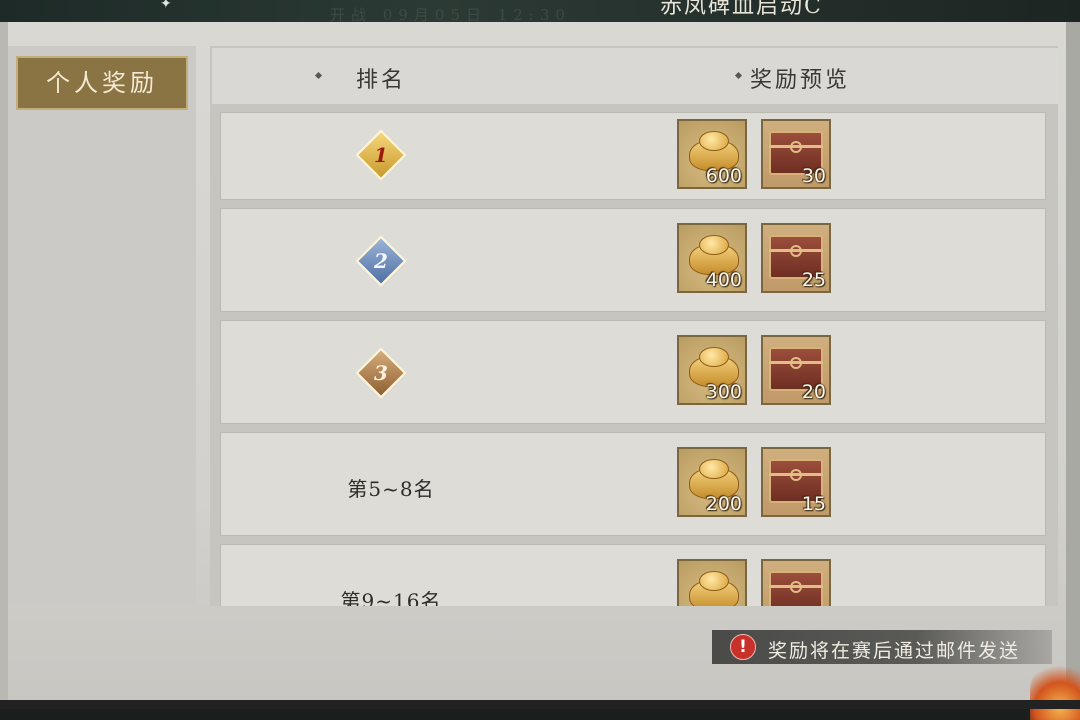 This screenshot has width=1080, height=720. What do you see at coordinates (1073, 365) in the screenshot?
I see `panel-edge-right` at bounding box center [1073, 365].